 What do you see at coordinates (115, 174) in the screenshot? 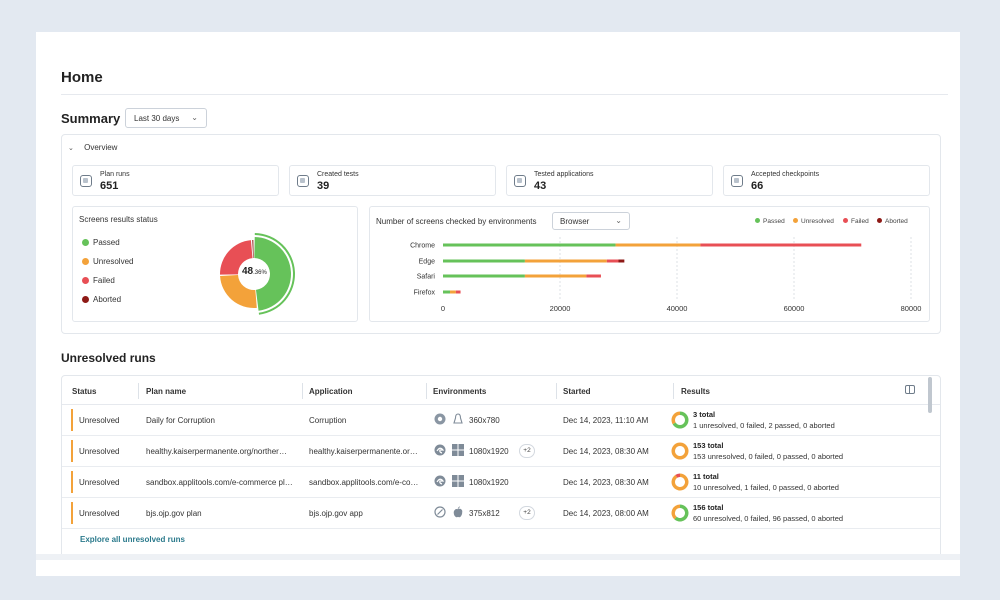
I see `stat-label: Plan runs` at bounding box center [115, 174].